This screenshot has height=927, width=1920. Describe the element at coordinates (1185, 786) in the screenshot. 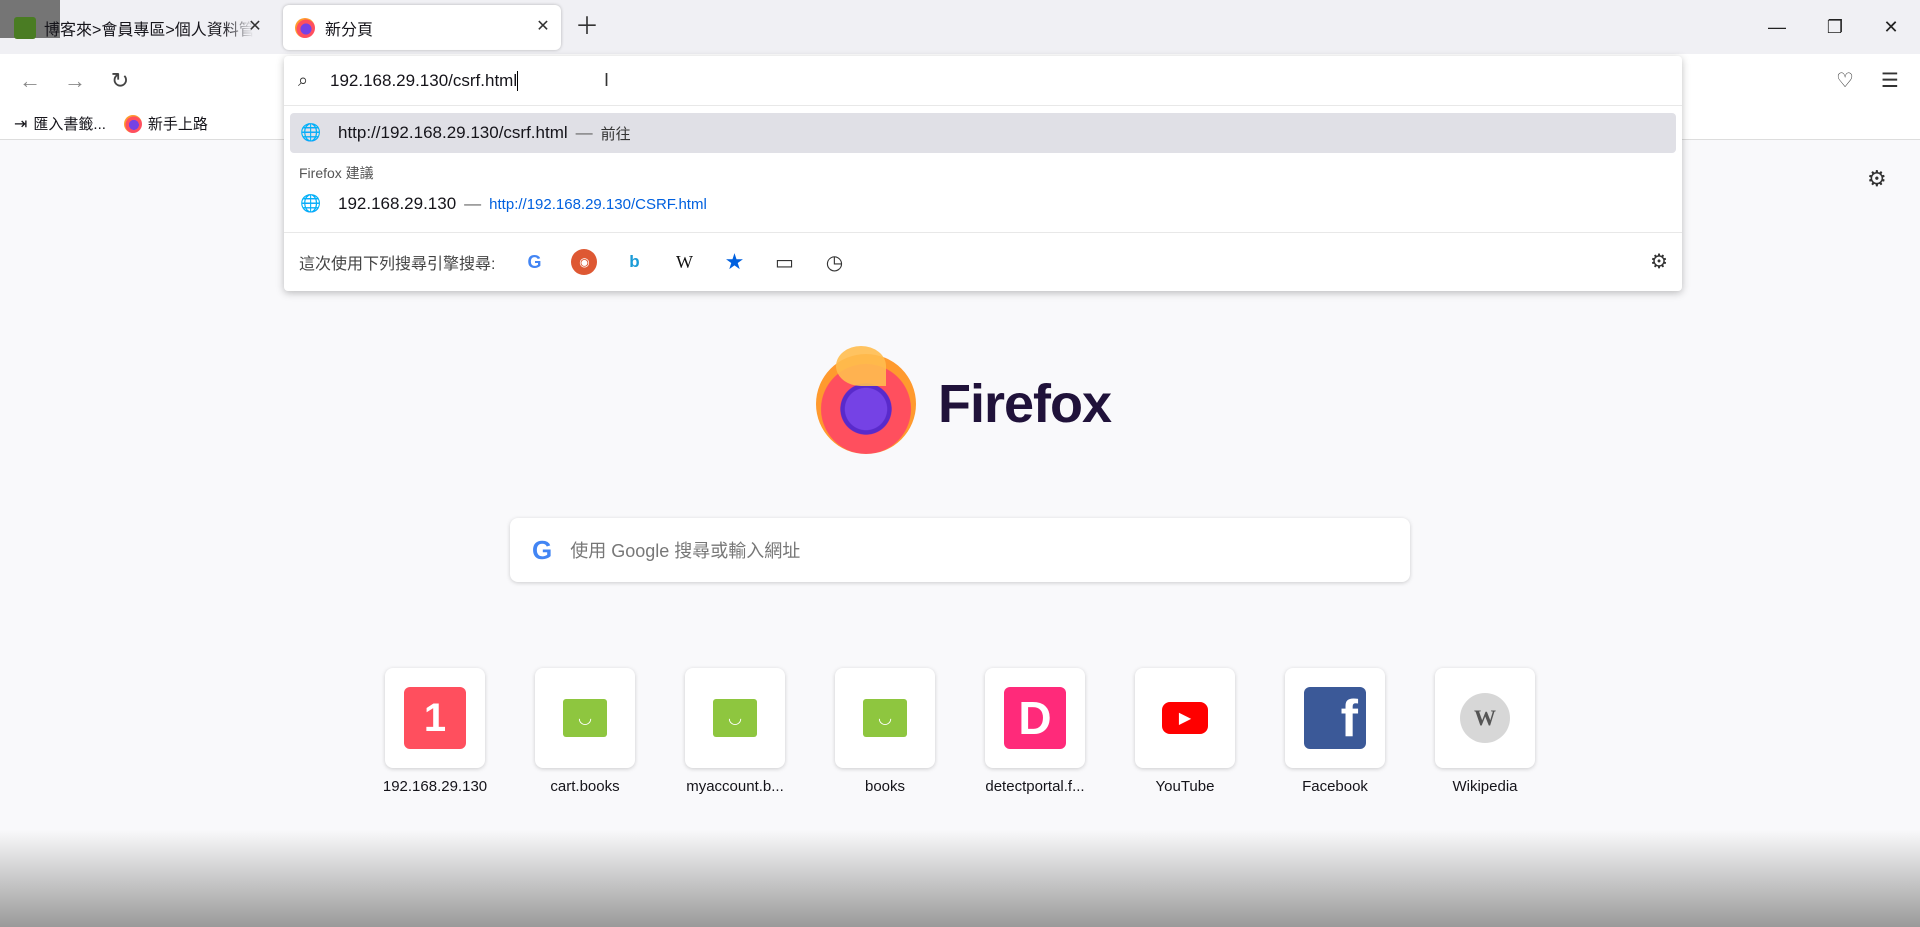

I see `top-site-label: YouTube` at that location.